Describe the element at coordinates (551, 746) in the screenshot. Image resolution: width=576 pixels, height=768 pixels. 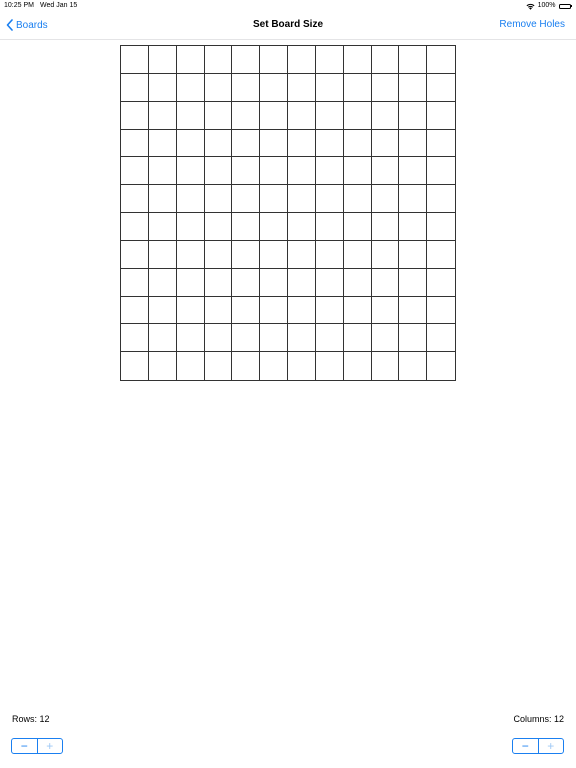
I see `columns-increment-button: +` at that location.